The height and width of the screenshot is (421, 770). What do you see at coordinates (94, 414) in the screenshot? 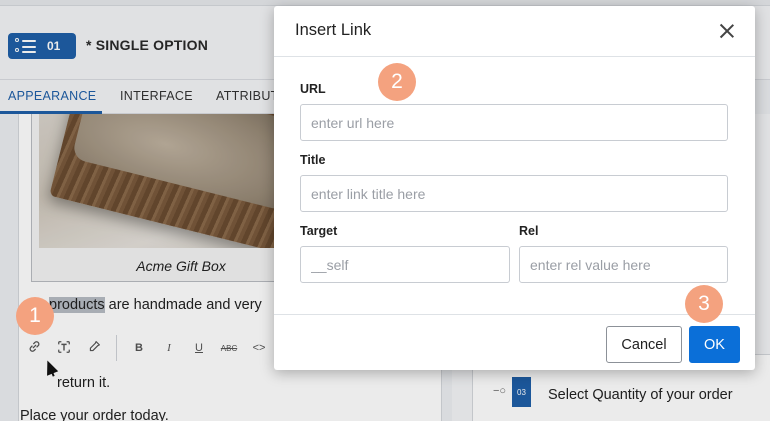
I see `paragraph-3: Place your order today.` at bounding box center [94, 414].